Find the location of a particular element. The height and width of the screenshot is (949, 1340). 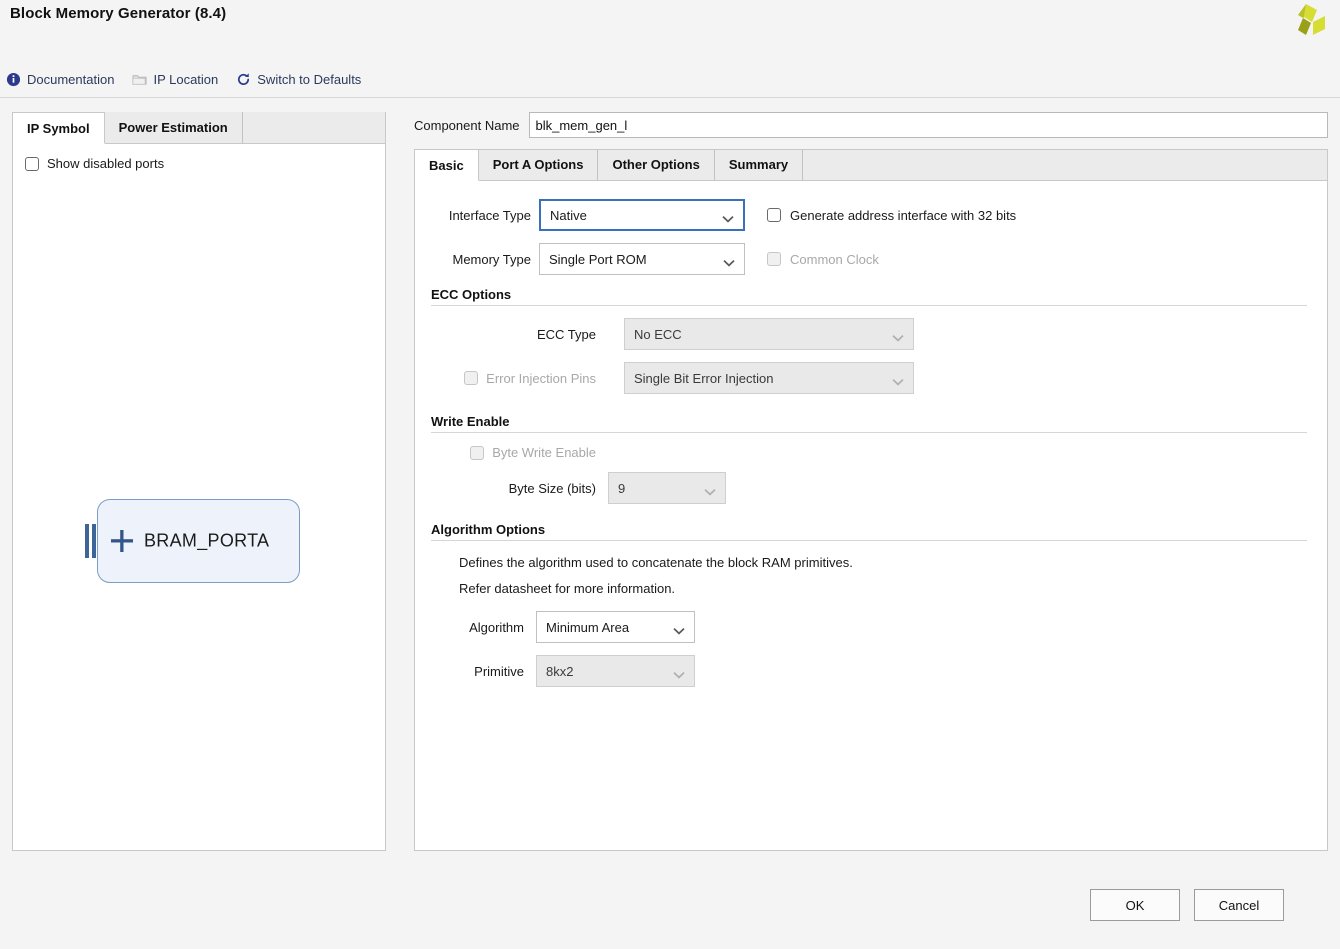

component-name-label: Component Name is located at coordinates (467, 125).